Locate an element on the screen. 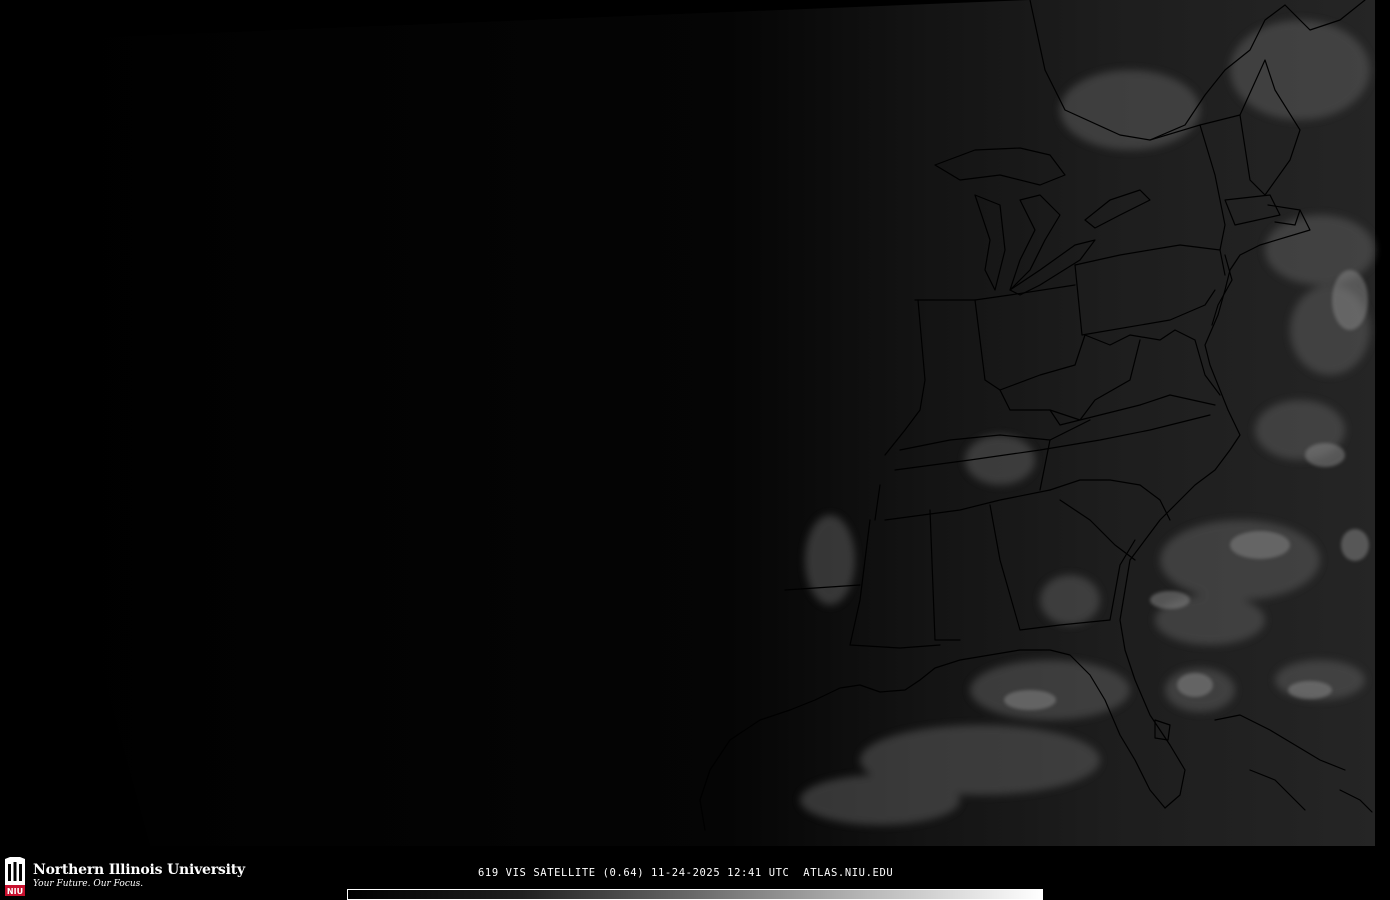 This screenshot has width=1390, height=900. brightness-colorbar is located at coordinates (695, 894).